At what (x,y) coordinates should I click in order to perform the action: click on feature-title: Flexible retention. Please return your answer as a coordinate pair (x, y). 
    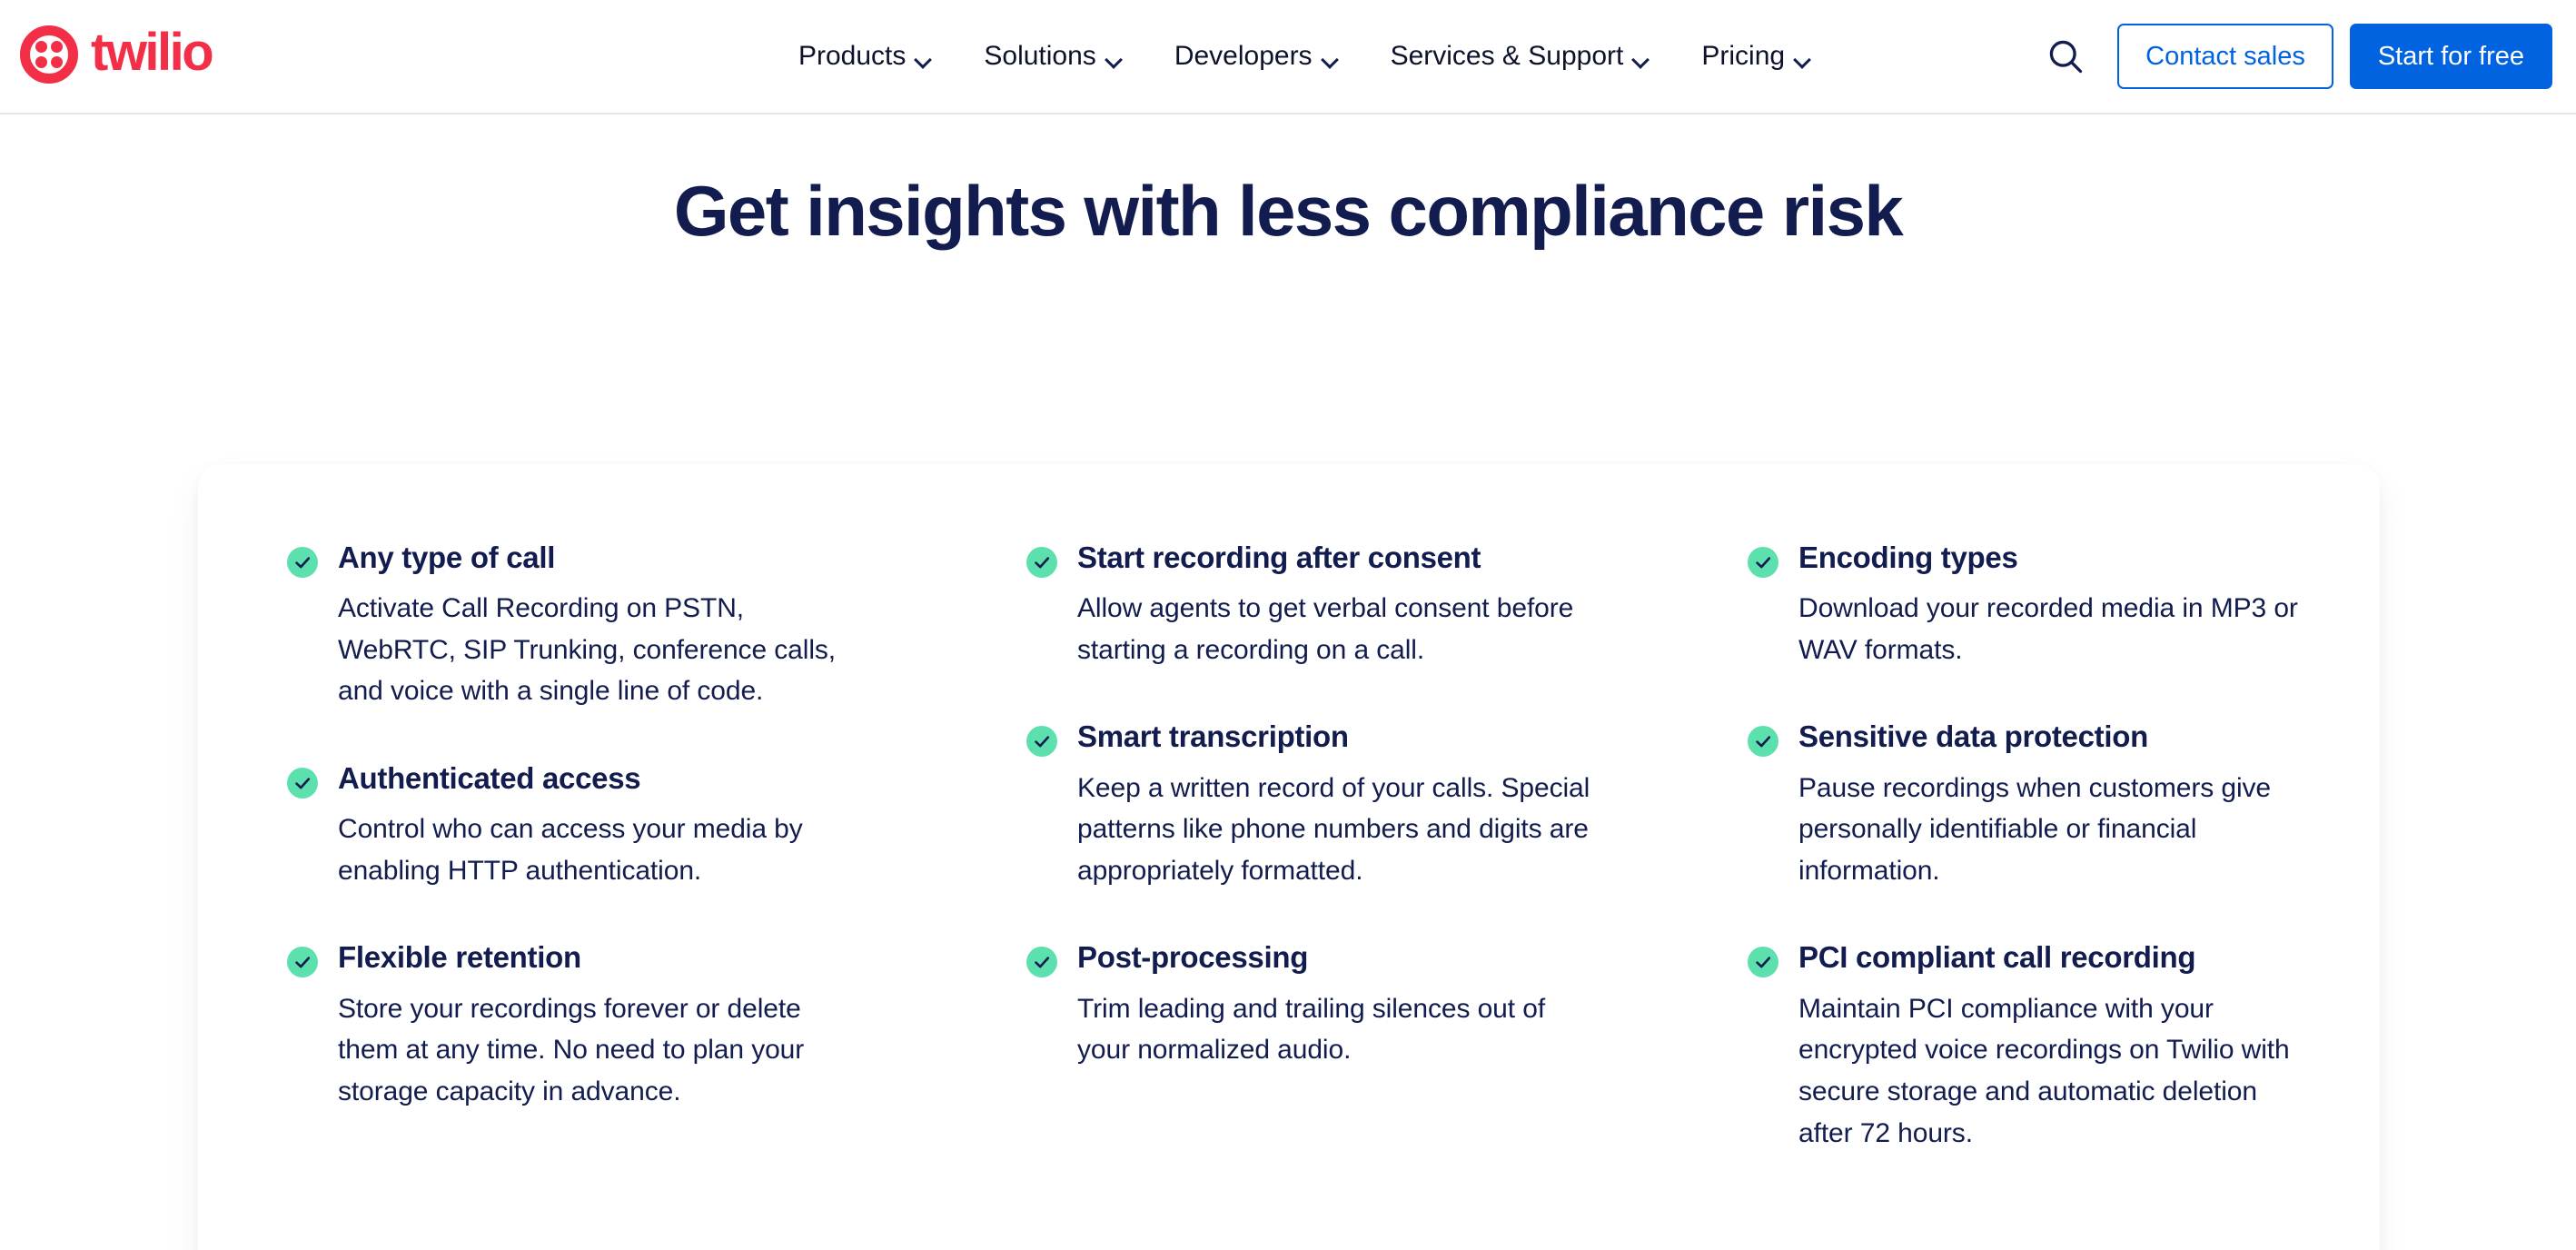
    Looking at the image, I should click on (459, 957).